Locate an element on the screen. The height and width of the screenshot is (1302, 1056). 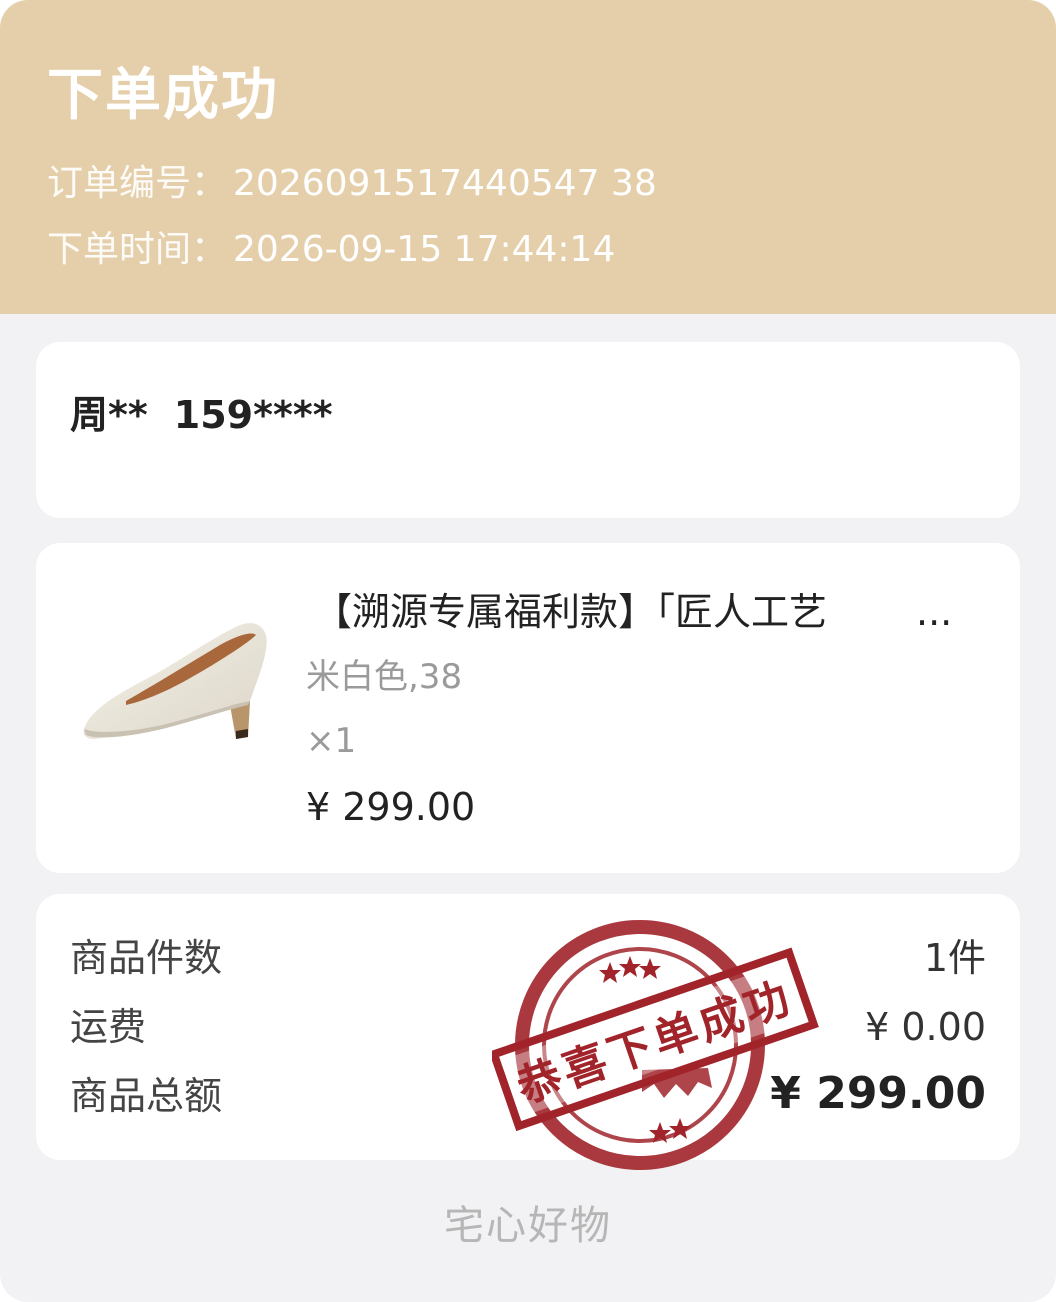
address-card: 周** 159**** is located at coordinates (528, 430).